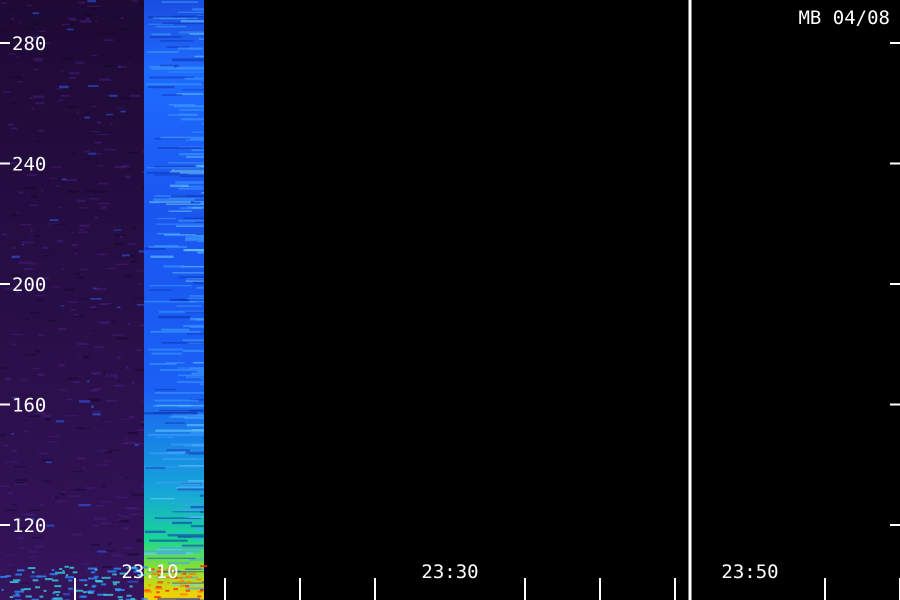 This screenshot has width=900, height=600. I want to click on y-tick-label: 120, so click(29, 526).